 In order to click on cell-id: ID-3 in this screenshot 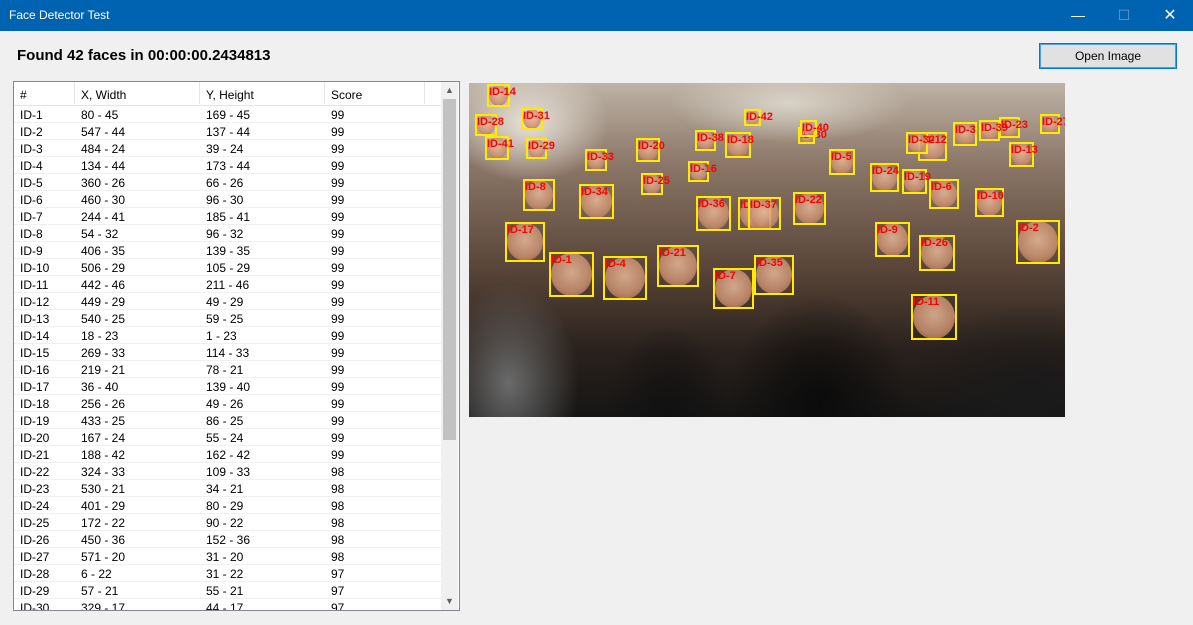, I will do `click(31, 149)`.